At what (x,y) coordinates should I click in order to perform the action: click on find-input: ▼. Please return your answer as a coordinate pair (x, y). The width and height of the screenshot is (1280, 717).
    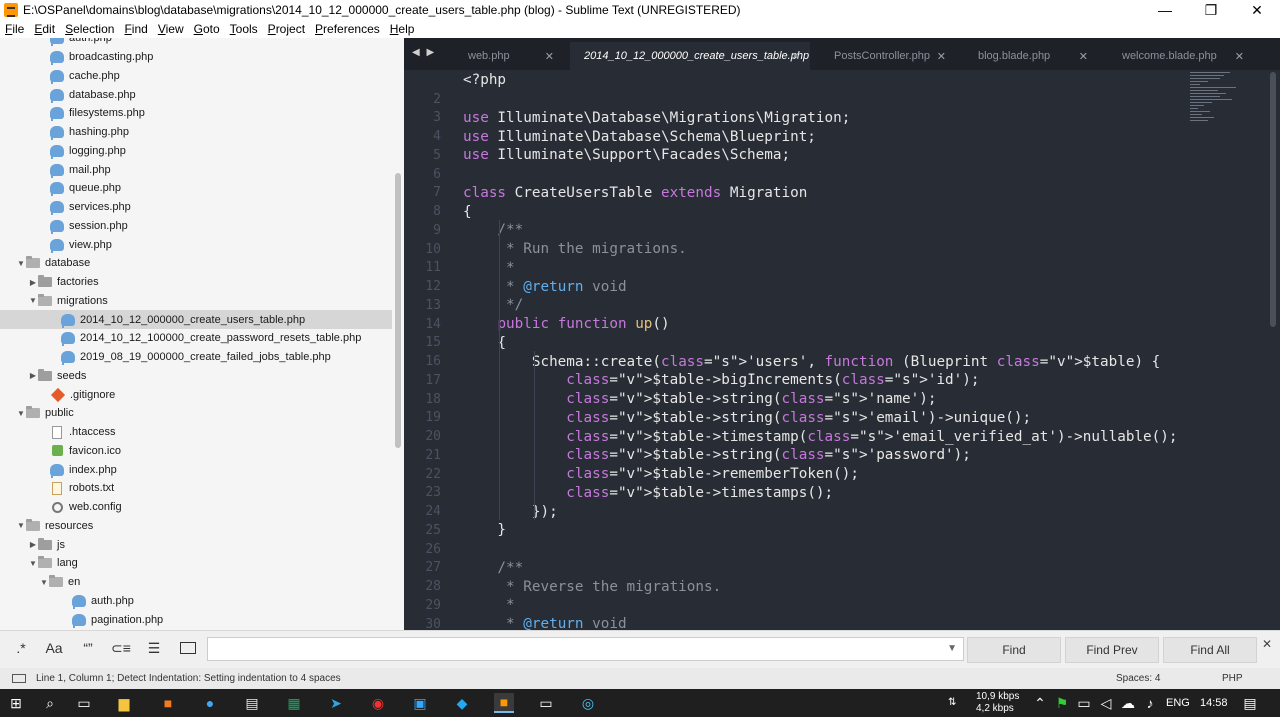
    Looking at the image, I should click on (585, 649).